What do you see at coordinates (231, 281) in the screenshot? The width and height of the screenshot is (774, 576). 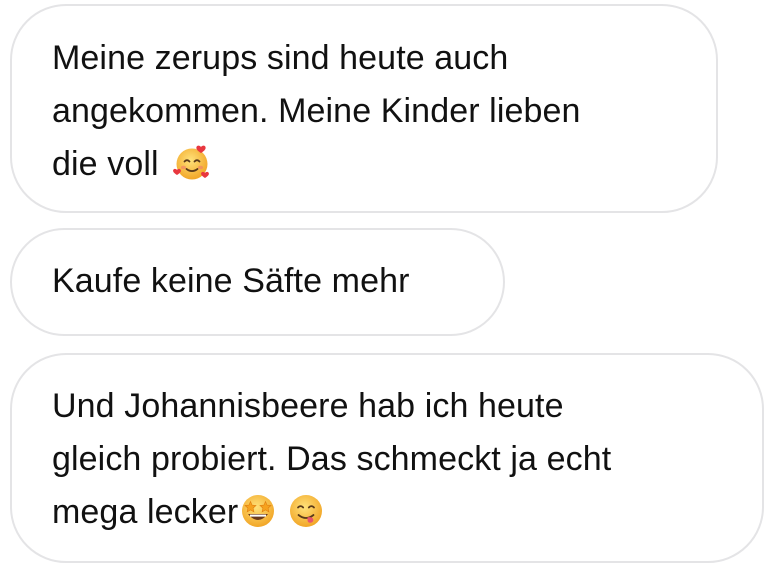 I see `message-text-line: Kaufe keine Säfte mehr` at bounding box center [231, 281].